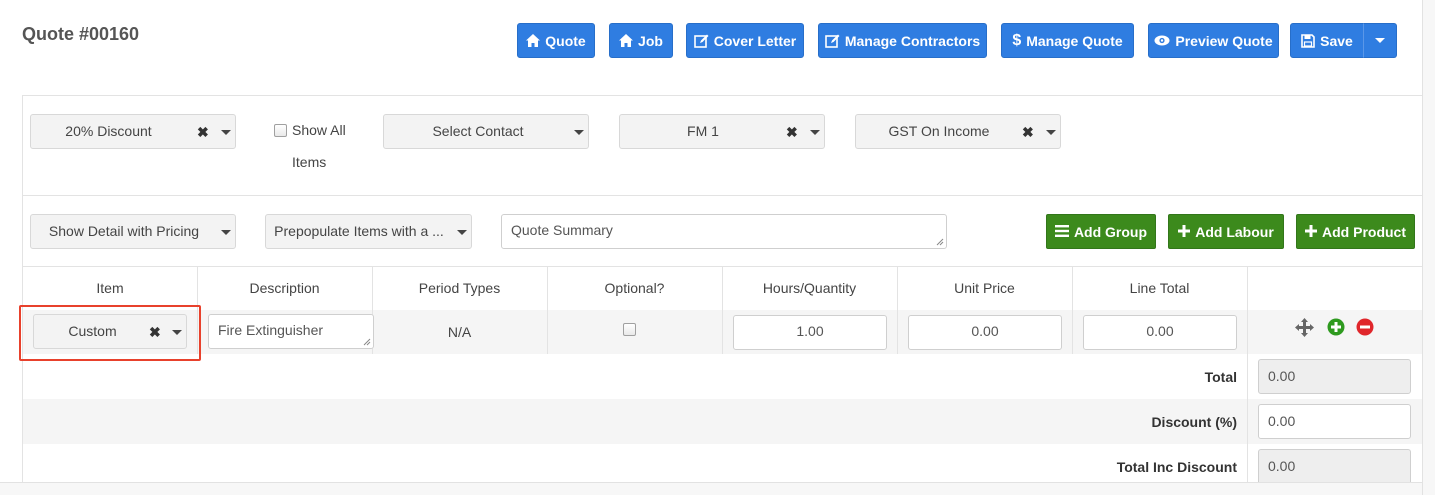 This screenshot has height=495, width=1435. I want to click on item-highlight-box, so click(110, 333).